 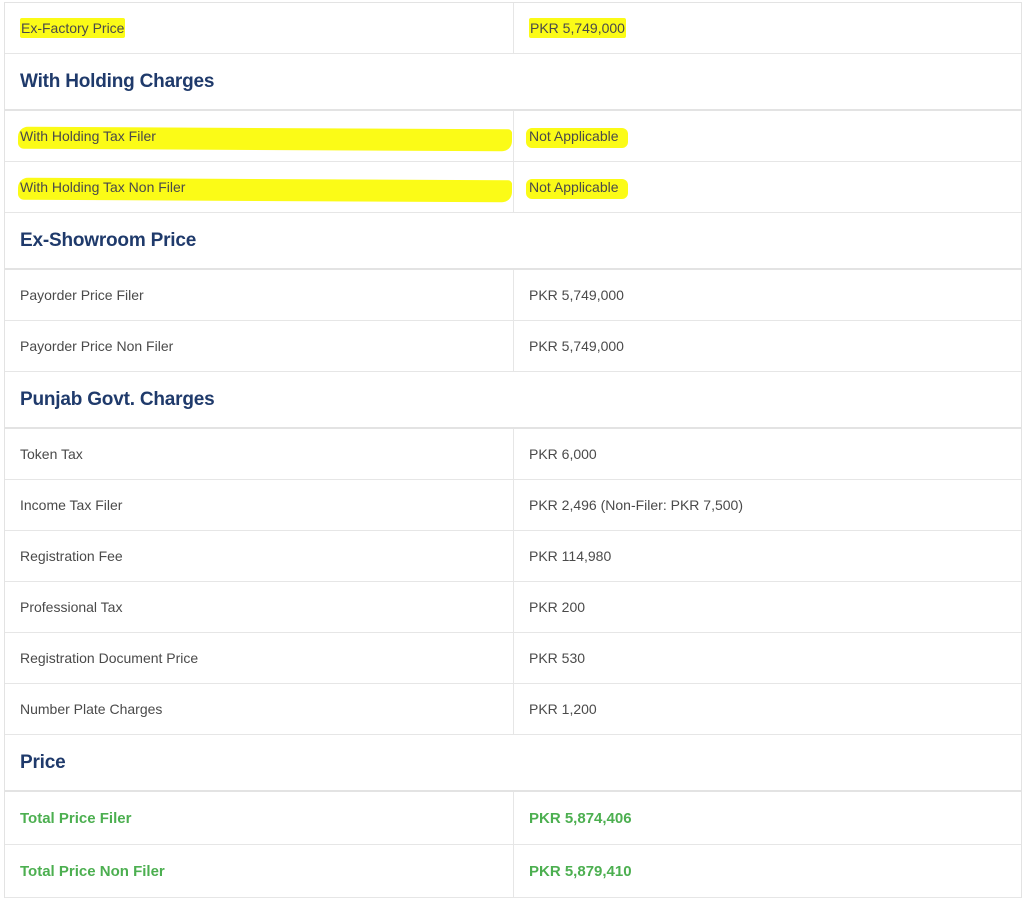 I want to click on row-value: PKR 5,749,000, so click(x=767, y=28).